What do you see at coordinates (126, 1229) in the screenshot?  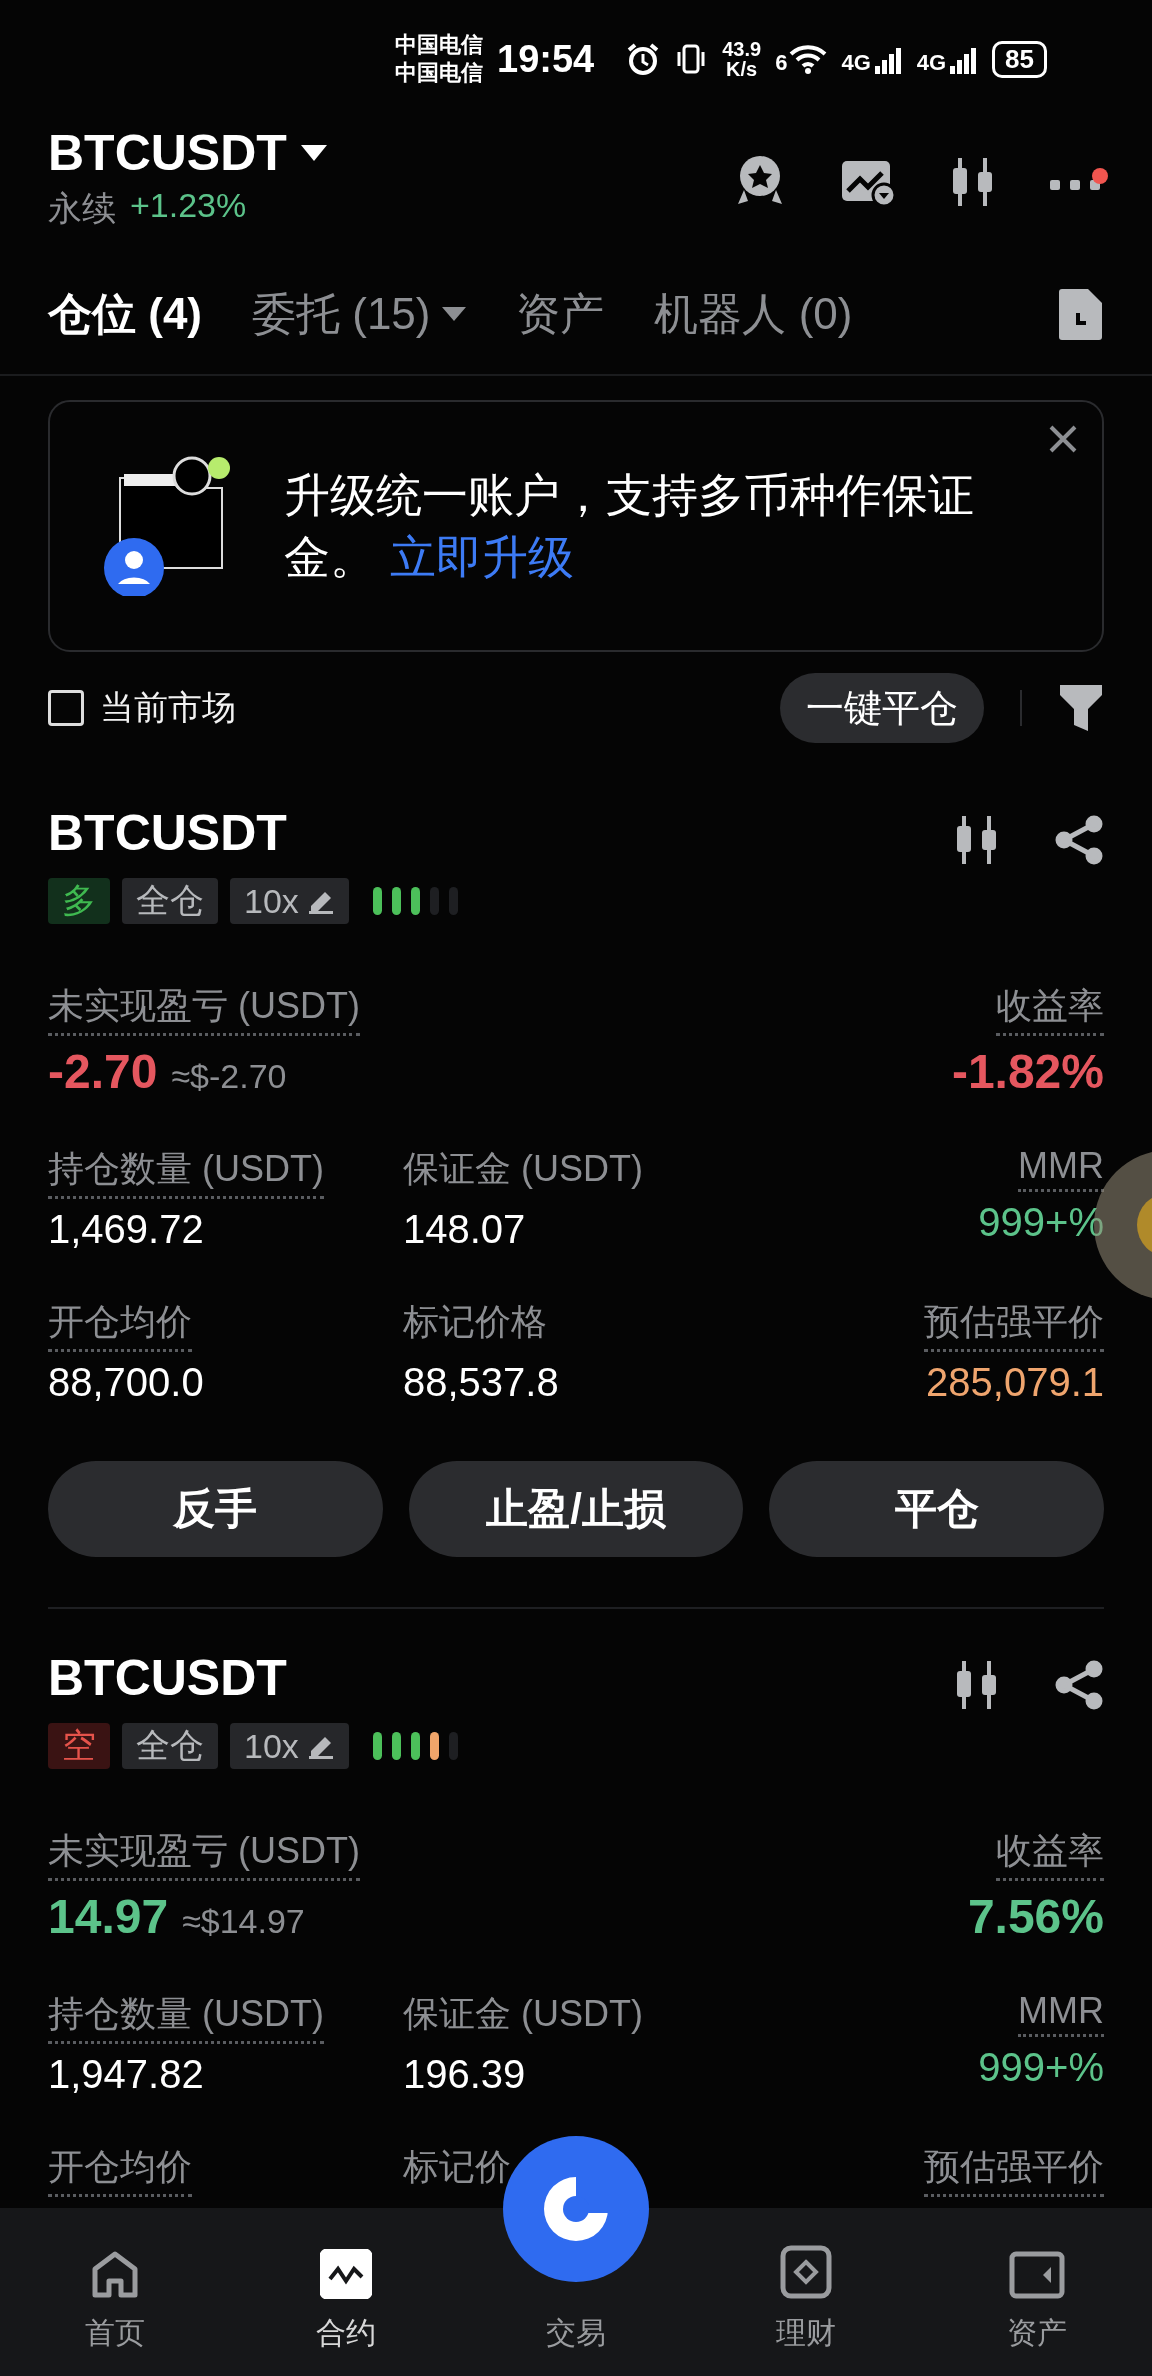 I see `metric-value: 1,469.72` at bounding box center [126, 1229].